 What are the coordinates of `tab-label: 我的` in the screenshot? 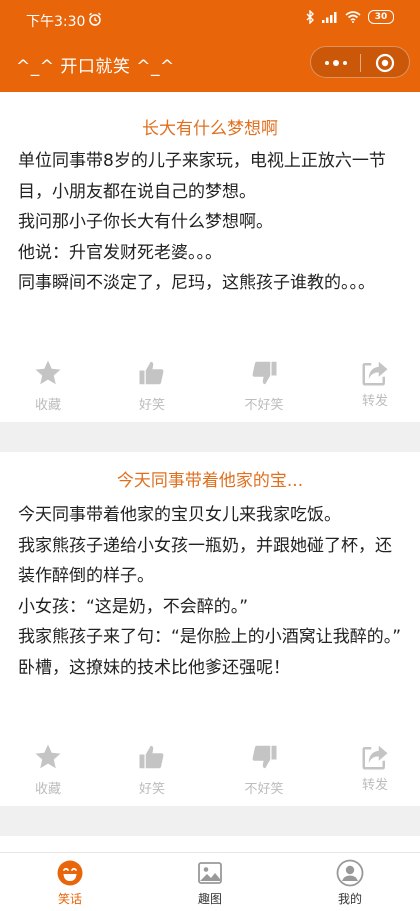 It's located at (349, 899).